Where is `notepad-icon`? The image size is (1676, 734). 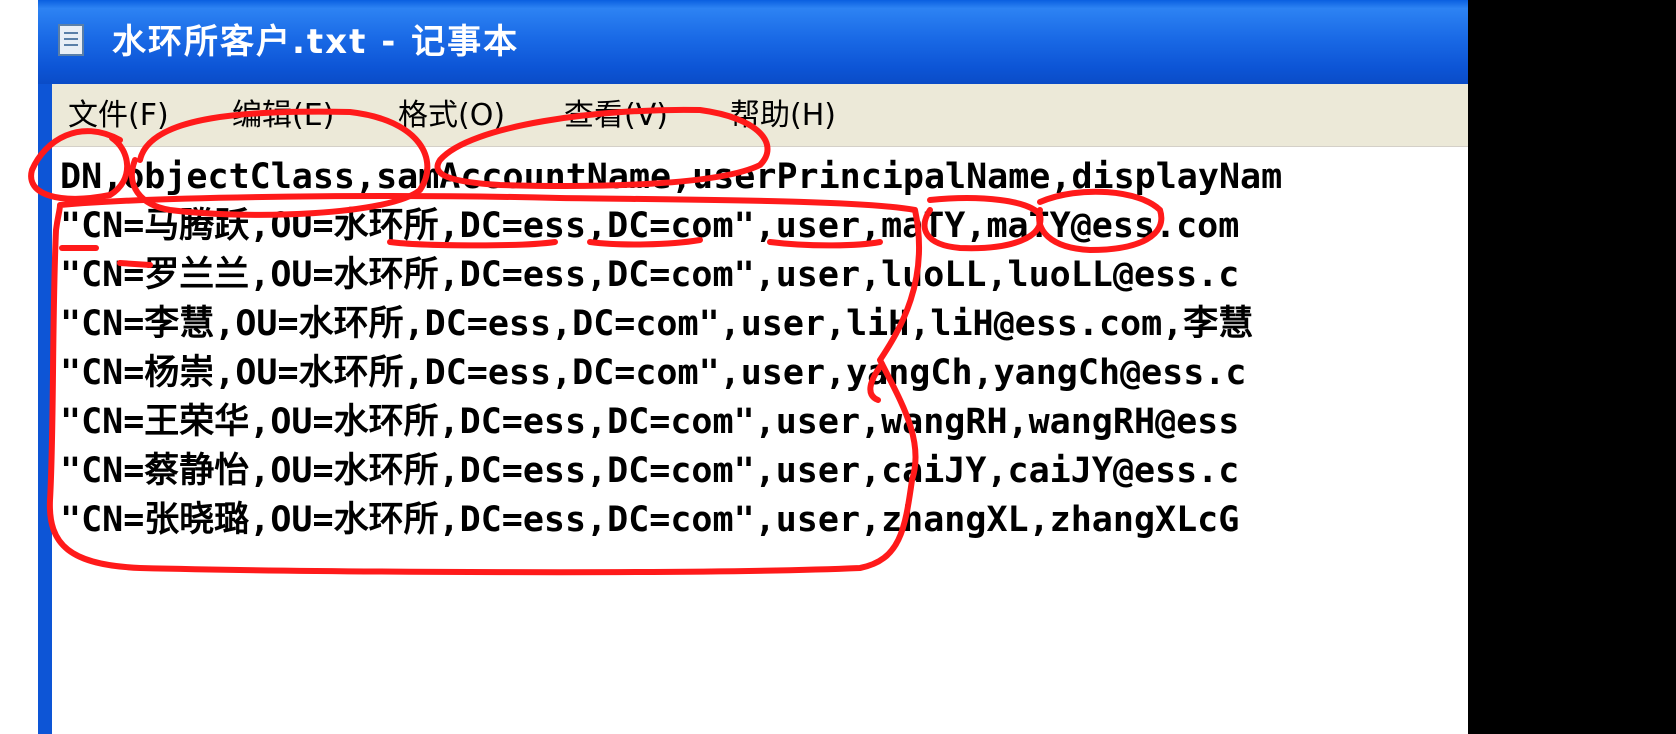
notepad-icon is located at coordinates (71, 40).